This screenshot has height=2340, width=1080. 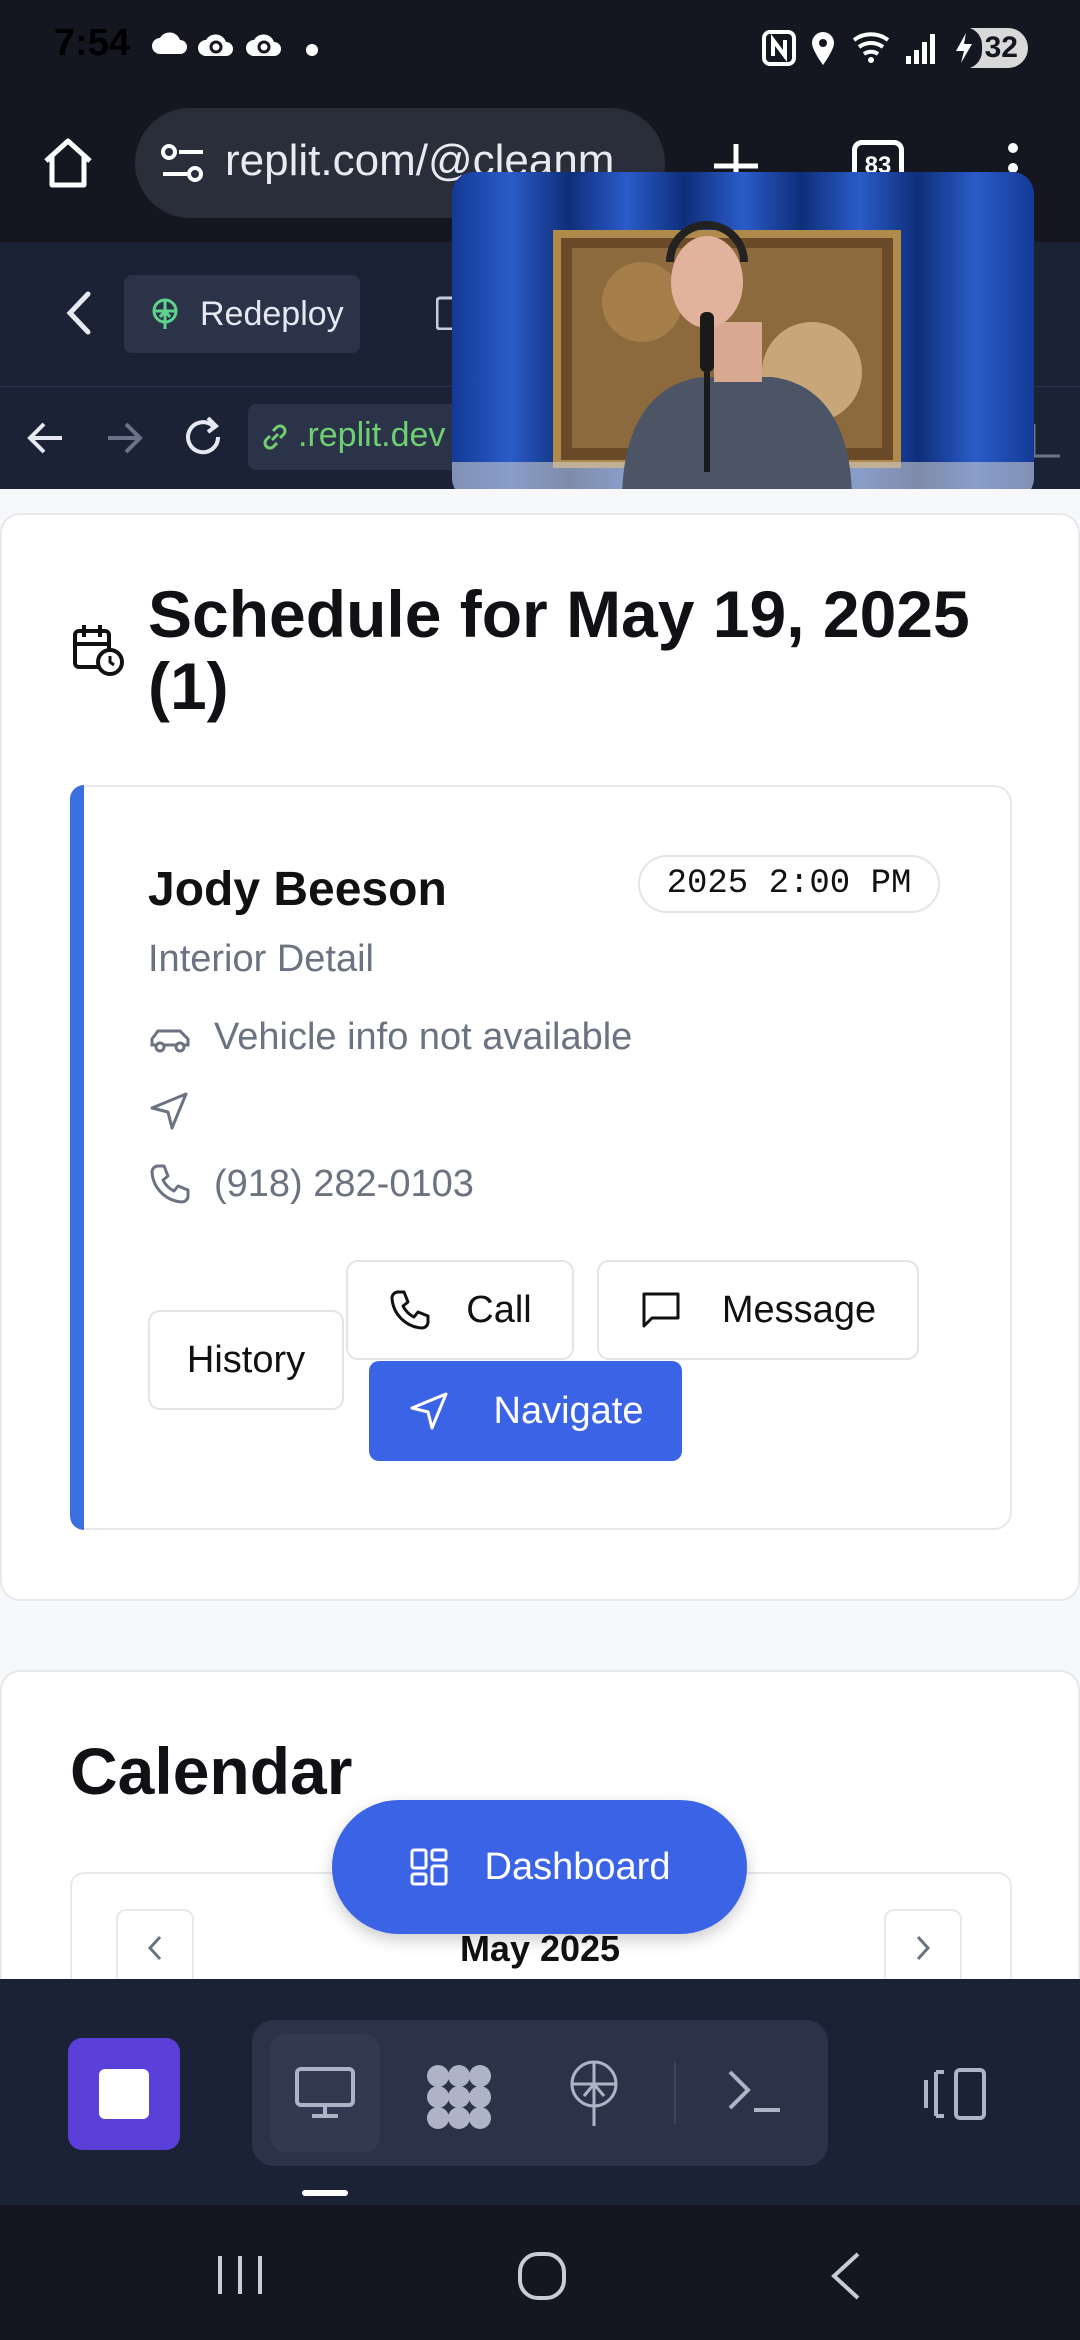 I want to click on open-external-icon, so click(x=1048, y=437).